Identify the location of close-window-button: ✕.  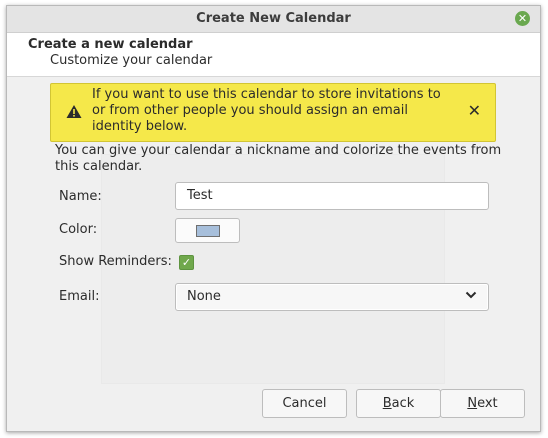
(522, 18).